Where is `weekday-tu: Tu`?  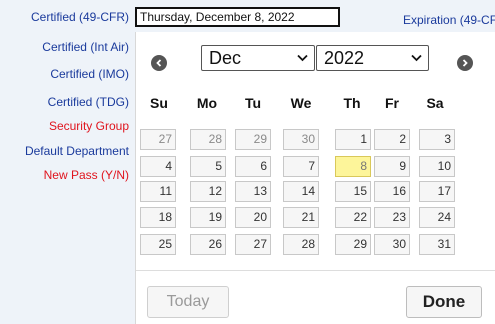
weekday-tu: Tu is located at coordinates (253, 103).